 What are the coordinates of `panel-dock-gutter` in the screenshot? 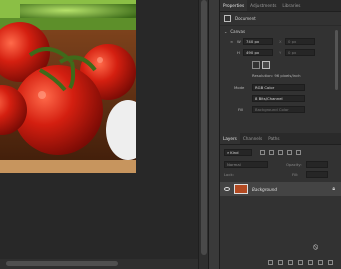 It's located at (214, 134).